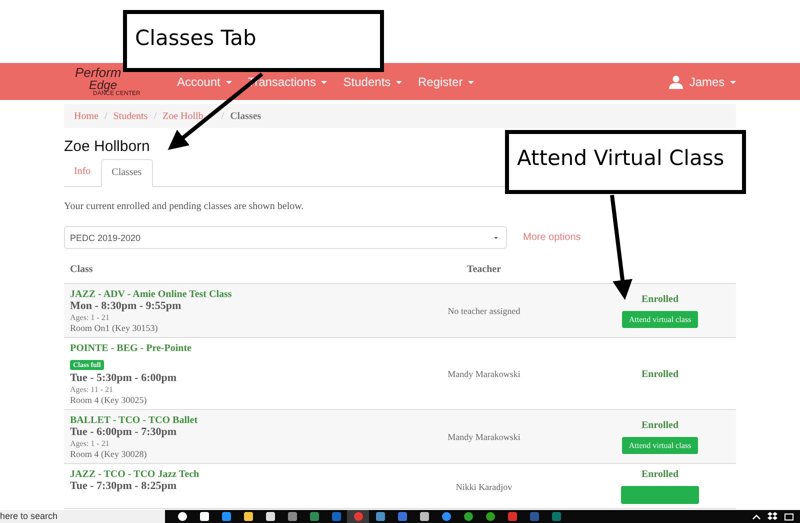 The image size is (800, 523). What do you see at coordinates (184, 206) in the screenshot?
I see `intro-text: Your current enrolled and pending classes are shown below.` at bounding box center [184, 206].